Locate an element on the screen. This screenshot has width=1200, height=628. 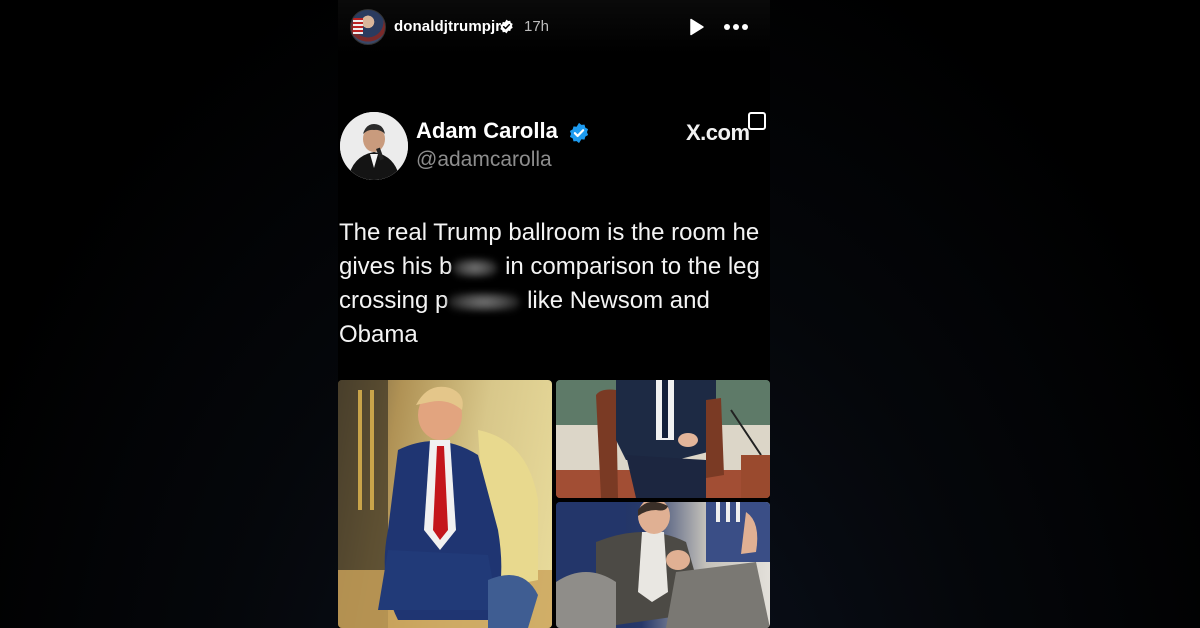
tweet-text-line: crossing p like Newsom and is located at coordinates (554, 301).